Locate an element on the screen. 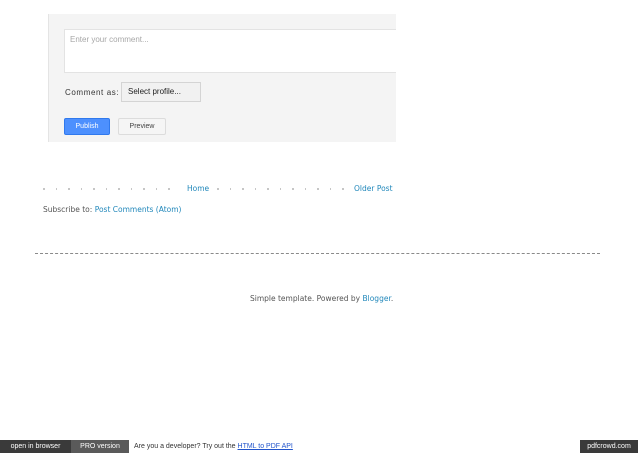  html-to-pdf-api-link: HTML to PDF API is located at coordinates (265, 446).